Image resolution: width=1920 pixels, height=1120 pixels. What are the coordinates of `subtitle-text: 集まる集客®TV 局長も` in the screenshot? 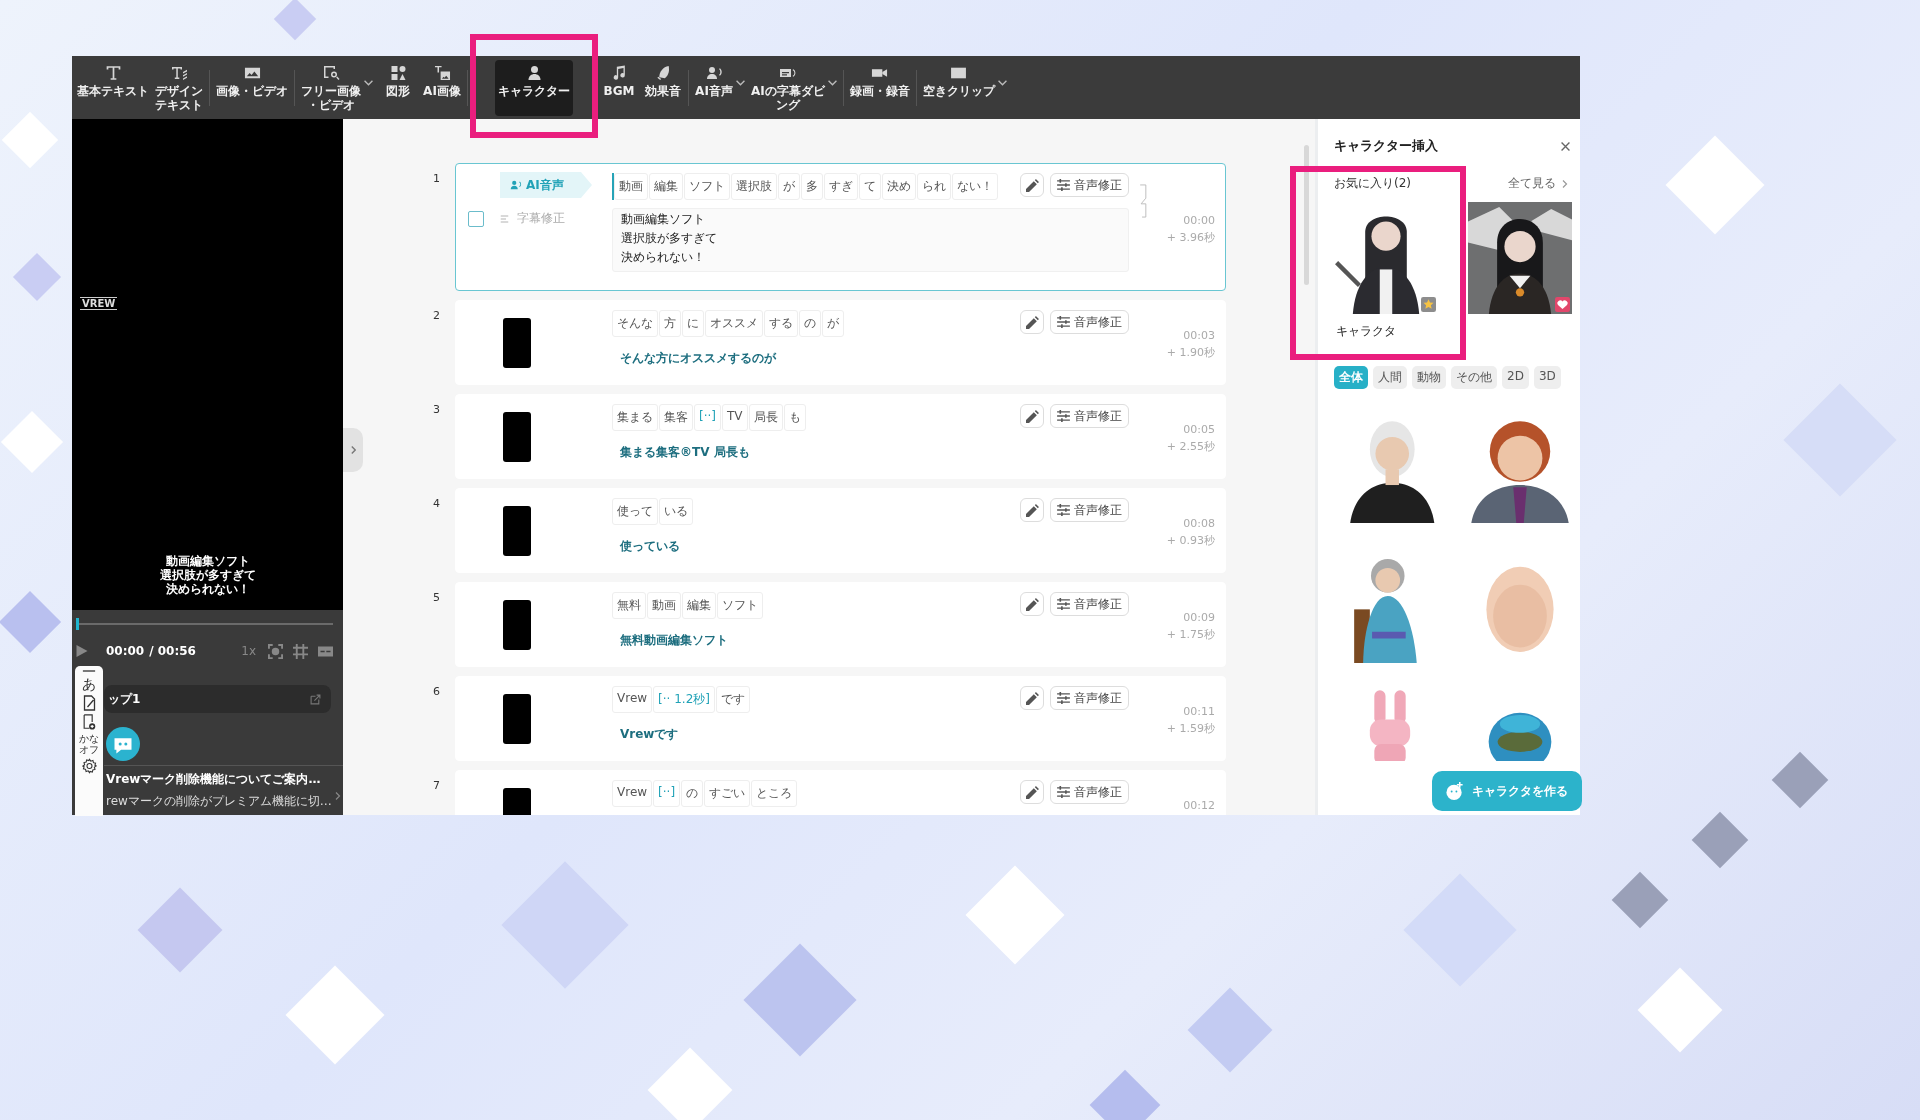 It's located at (870, 452).